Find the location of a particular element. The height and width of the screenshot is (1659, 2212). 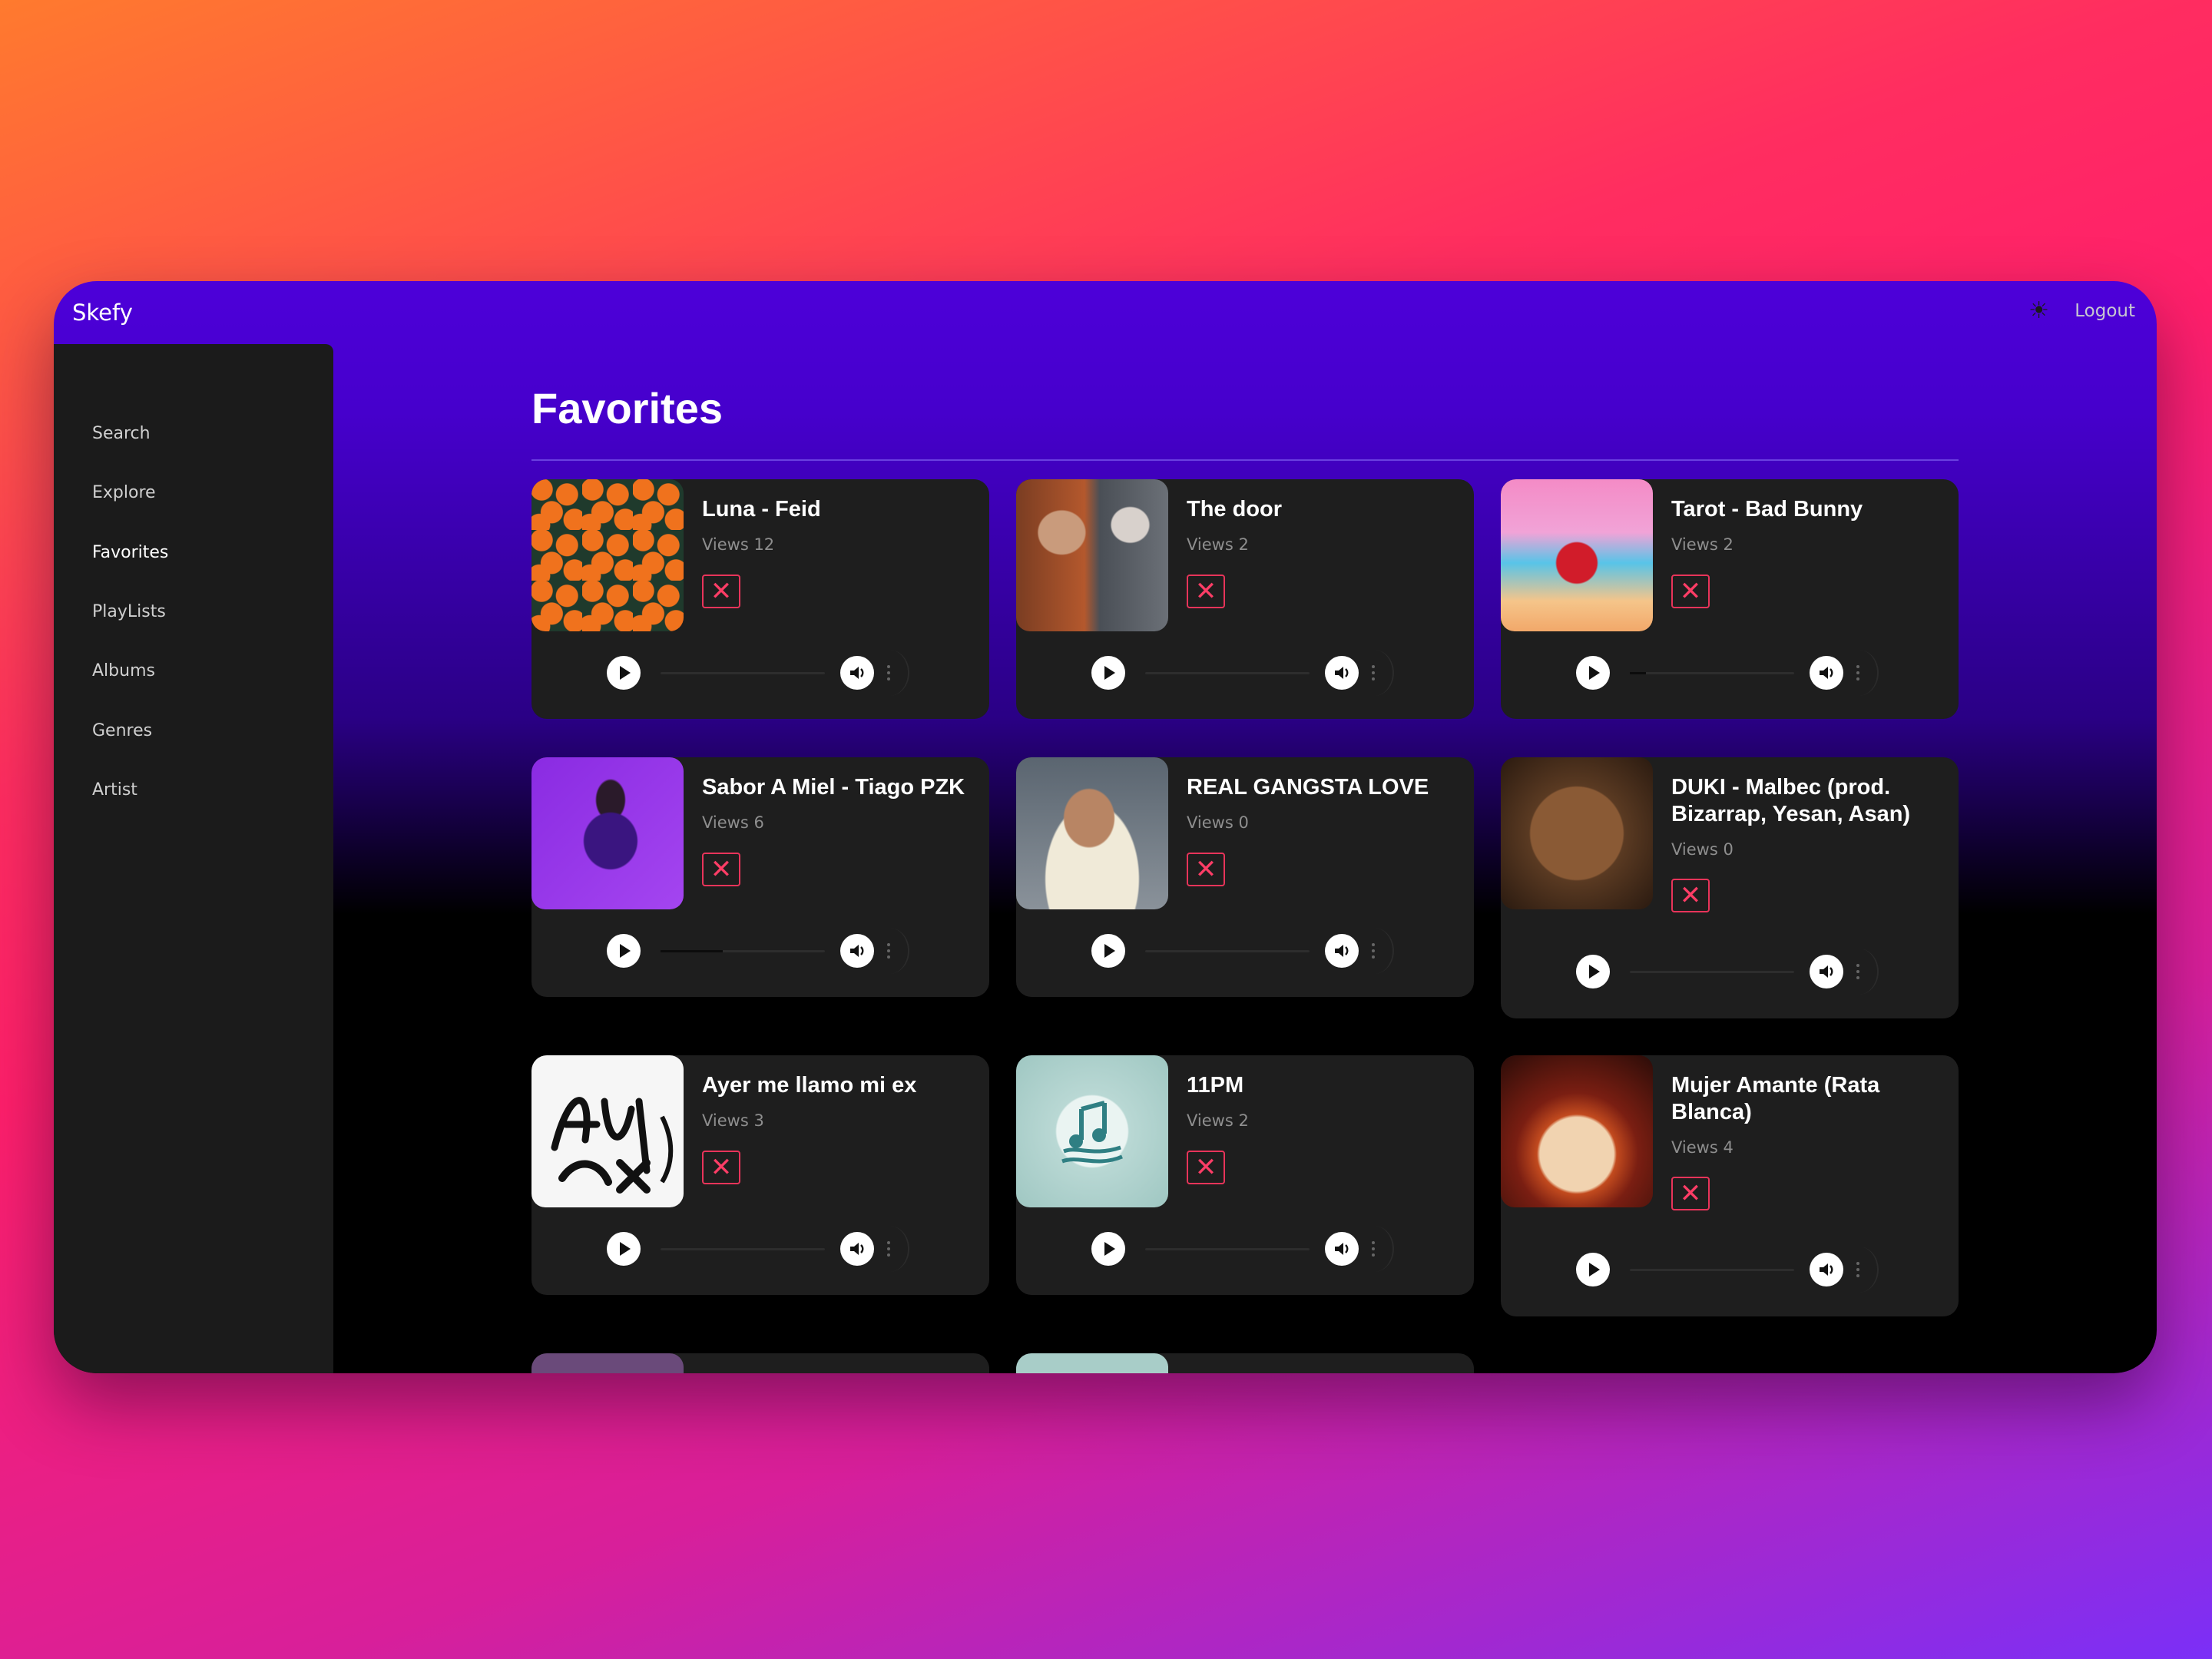

logout-button: Logout is located at coordinates (2105, 311).